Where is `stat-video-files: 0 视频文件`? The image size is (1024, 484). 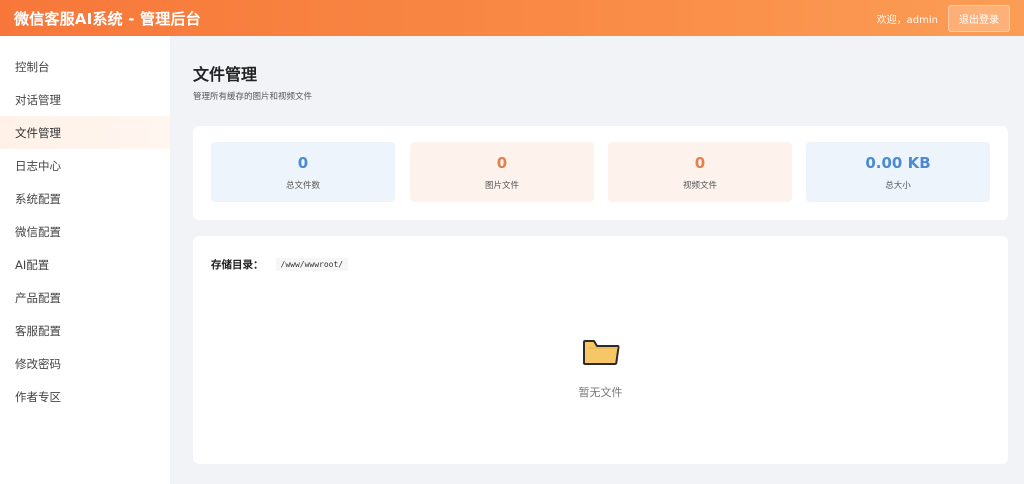
stat-video-files: 0 视频文件 is located at coordinates (700, 172).